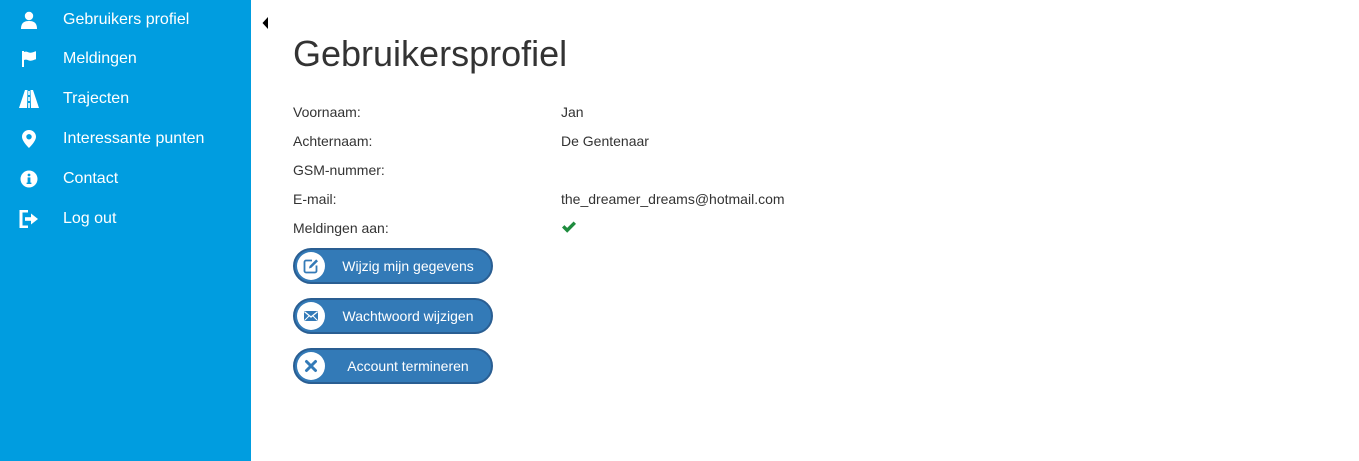  I want to click on page-title: Gebruikersprofiel, so click(430, 53).